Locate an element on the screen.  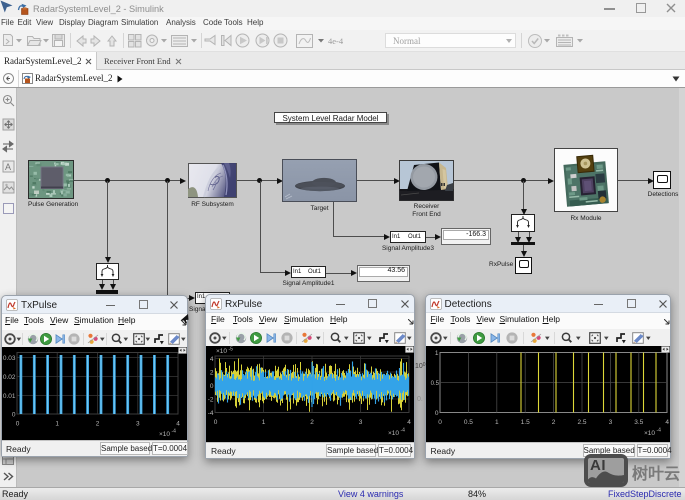
svg-text: 2.5 is located at coordinates (581, 422).